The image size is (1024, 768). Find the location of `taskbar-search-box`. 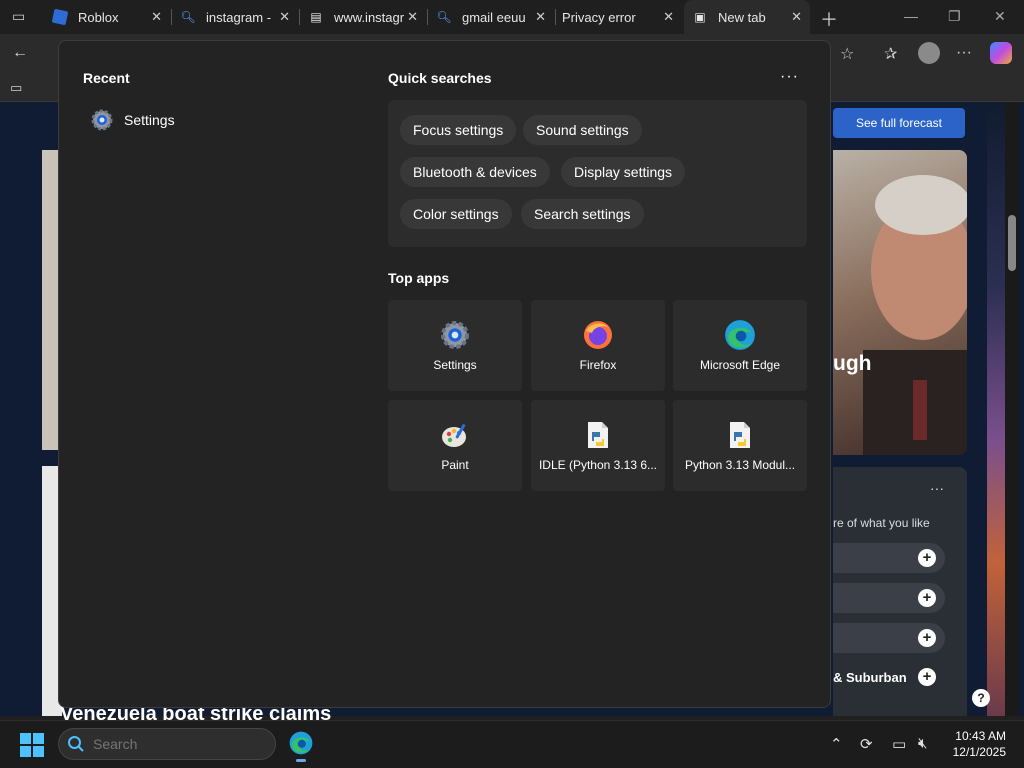

taskbar-search-box is located at coordinates (167, 744).